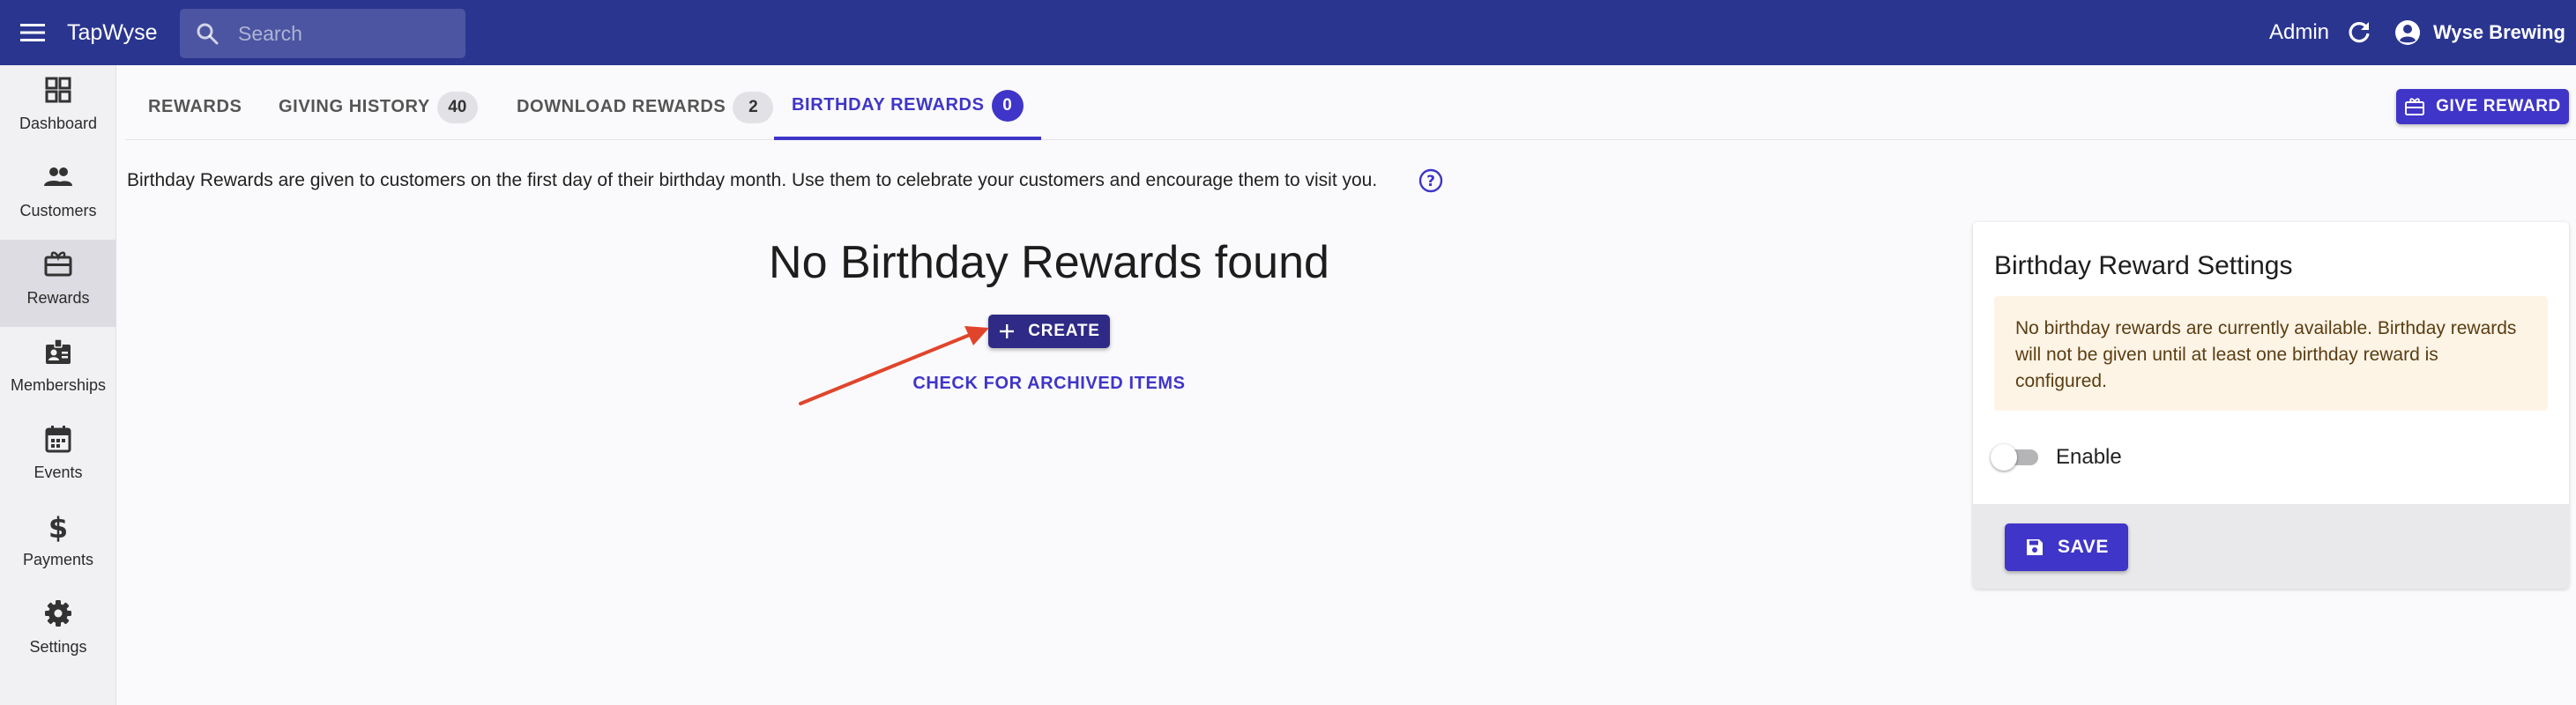 Image resolution: width=2576 pixels, height=705 pixels. I want to click on card-footer: SAVE, so click(2271, 546).